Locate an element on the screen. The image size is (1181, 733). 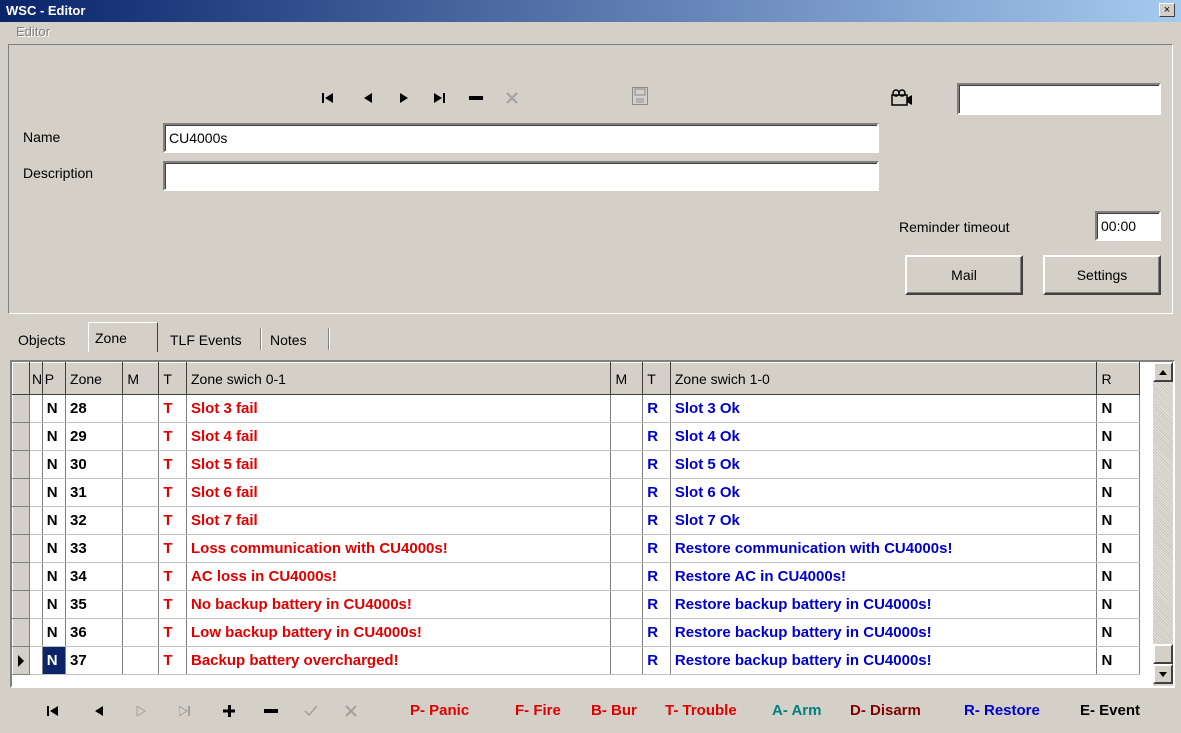
grid-cell-zone: 37 is located at coordinates (94, 660).